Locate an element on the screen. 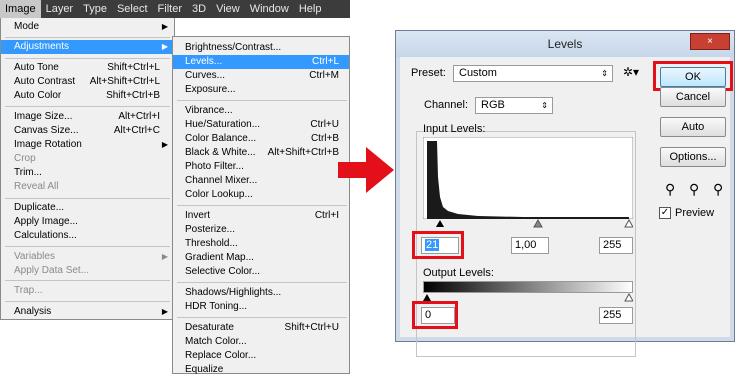  preset-select: Custom ⇕ is located at coordinates (533, 73).